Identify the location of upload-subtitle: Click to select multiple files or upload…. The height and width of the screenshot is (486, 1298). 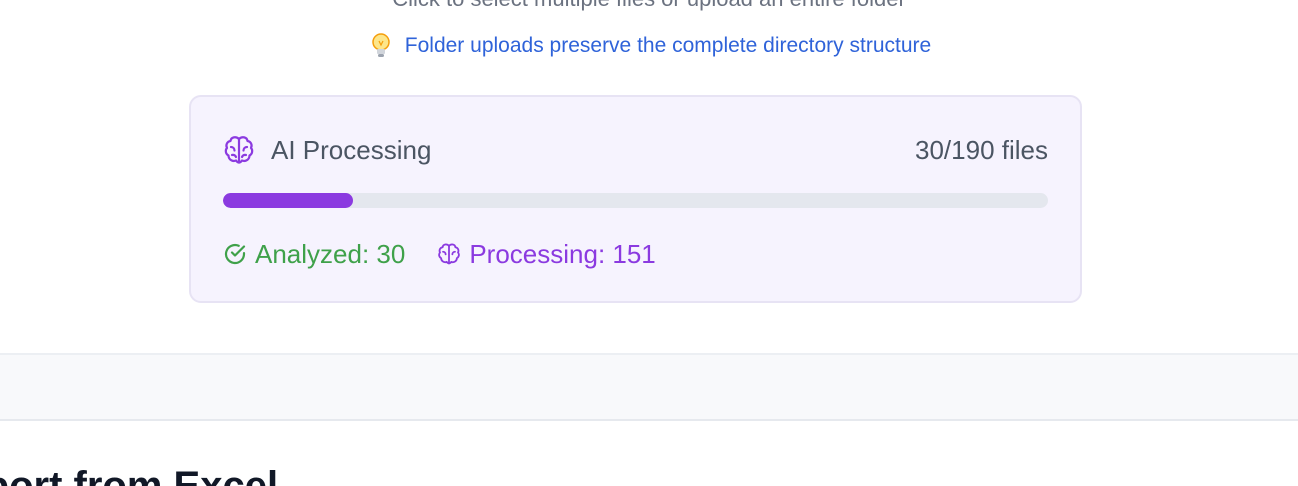
(649, 6).